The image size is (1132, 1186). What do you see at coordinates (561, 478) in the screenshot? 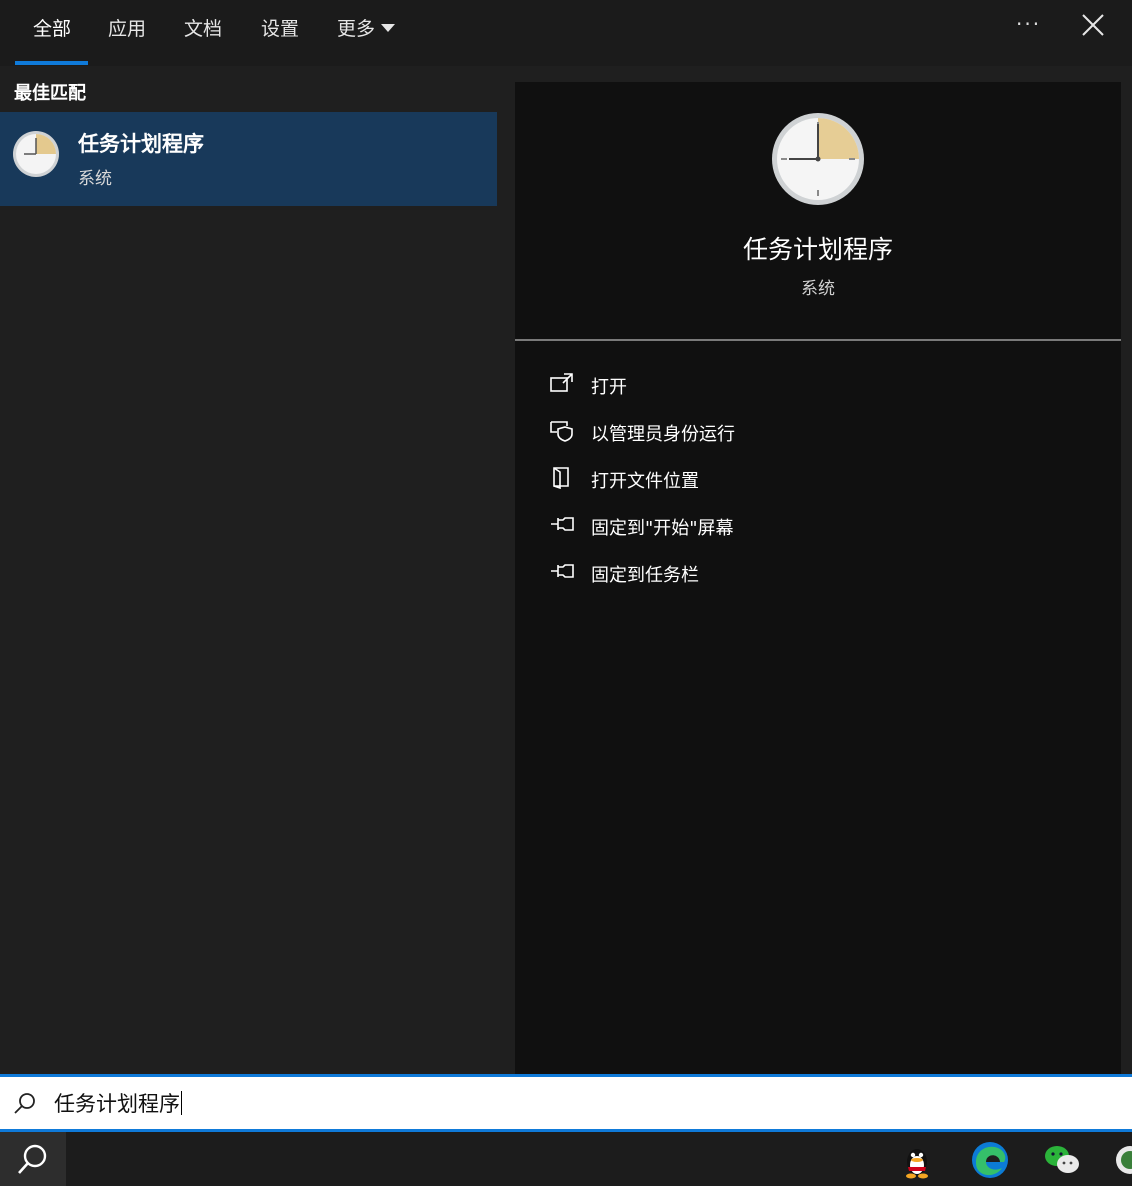
I see `file-location-icon` at bounding box center [561, 478].